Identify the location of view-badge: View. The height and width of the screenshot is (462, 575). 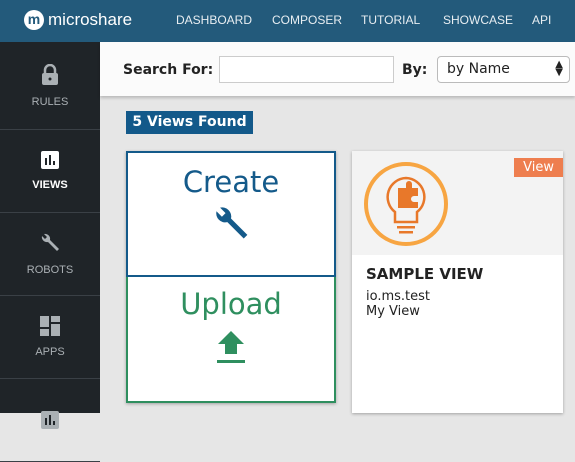
(538, 167).